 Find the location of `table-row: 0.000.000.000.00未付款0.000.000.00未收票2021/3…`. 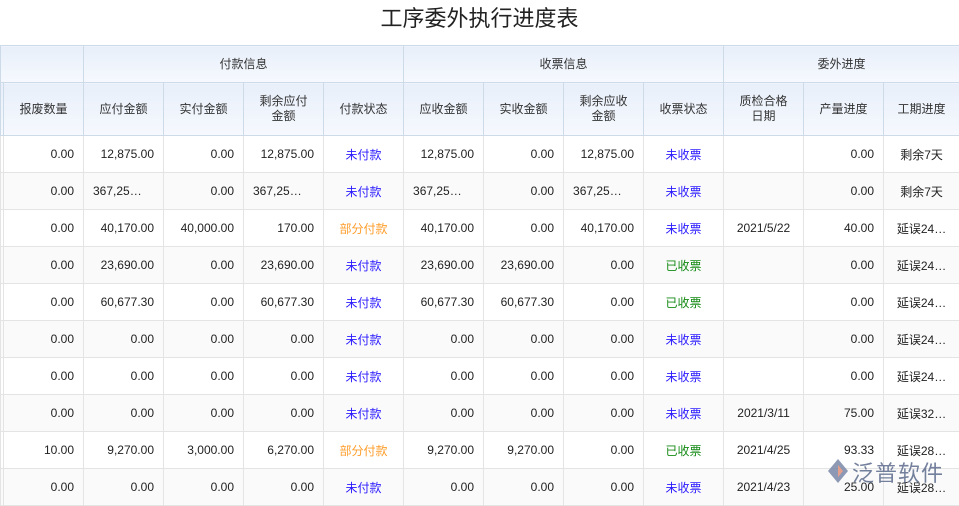

table-row: 0.000.000.000.00未付款0.000.000.00未收票2021/3… is located at coordinates (480, 413).